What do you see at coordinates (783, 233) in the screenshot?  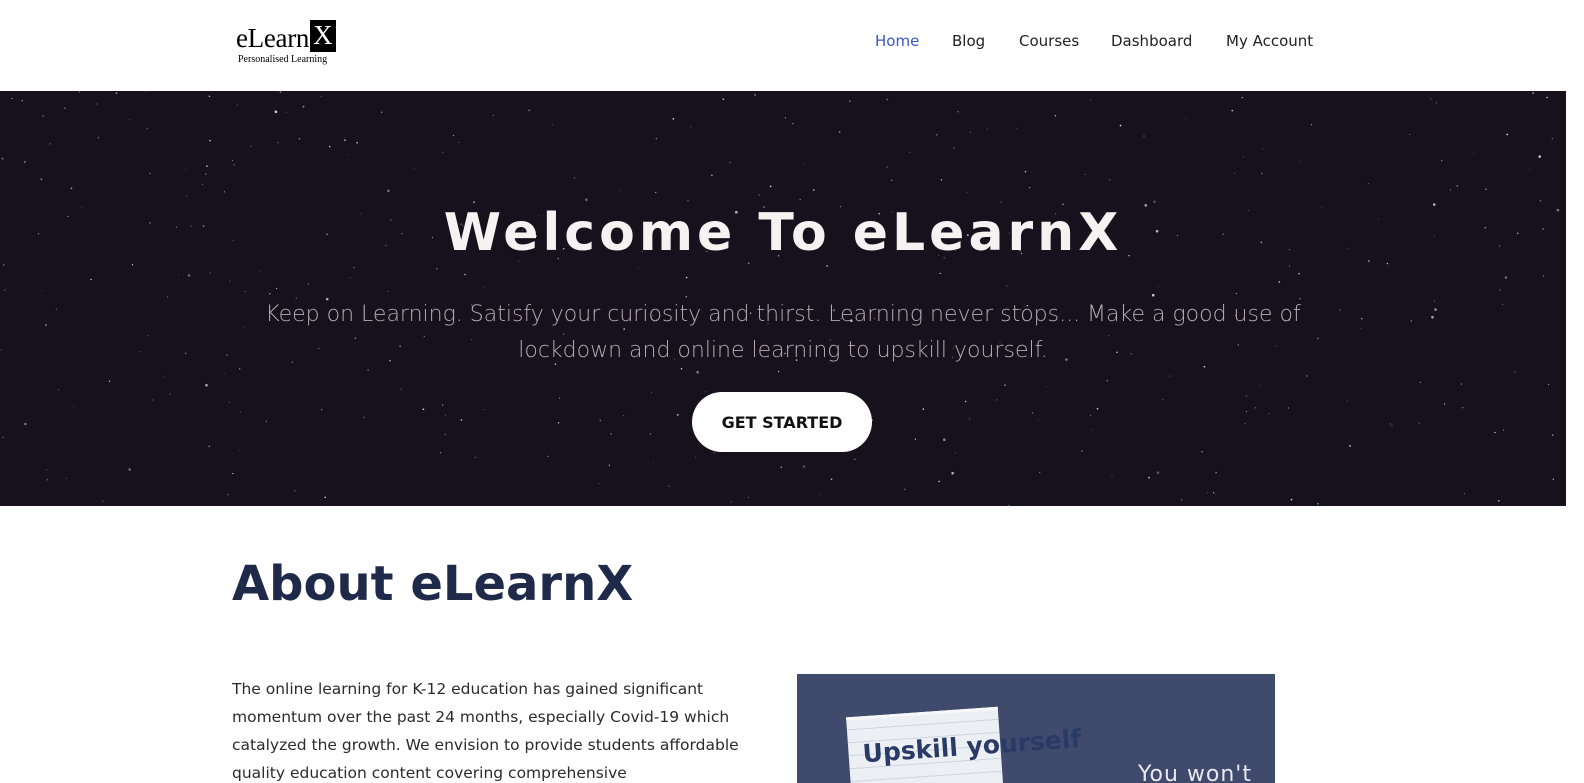 I see `hero-title: Welcome To eLearnX` at bounding box center [783, 233].